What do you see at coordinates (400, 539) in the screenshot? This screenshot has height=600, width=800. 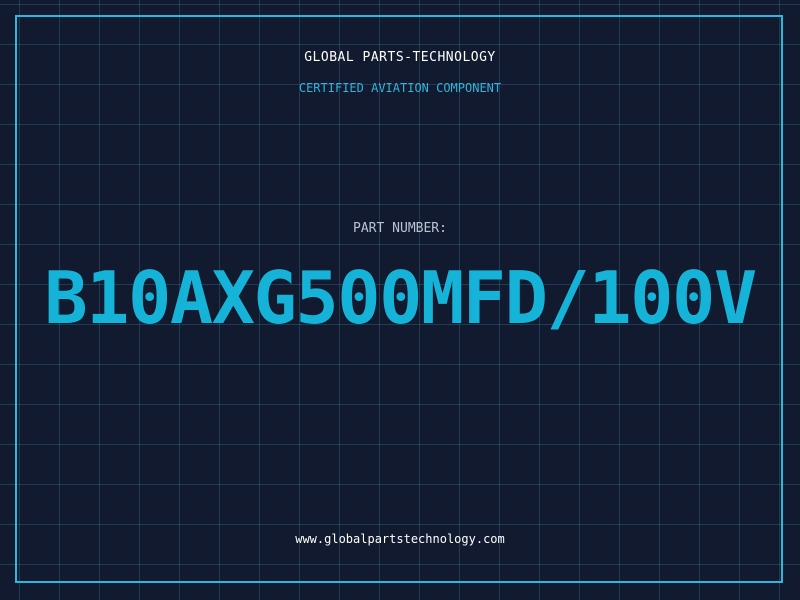 I see `website-url: www.globalpartstechnology.com` at bounding box center [400, 539].